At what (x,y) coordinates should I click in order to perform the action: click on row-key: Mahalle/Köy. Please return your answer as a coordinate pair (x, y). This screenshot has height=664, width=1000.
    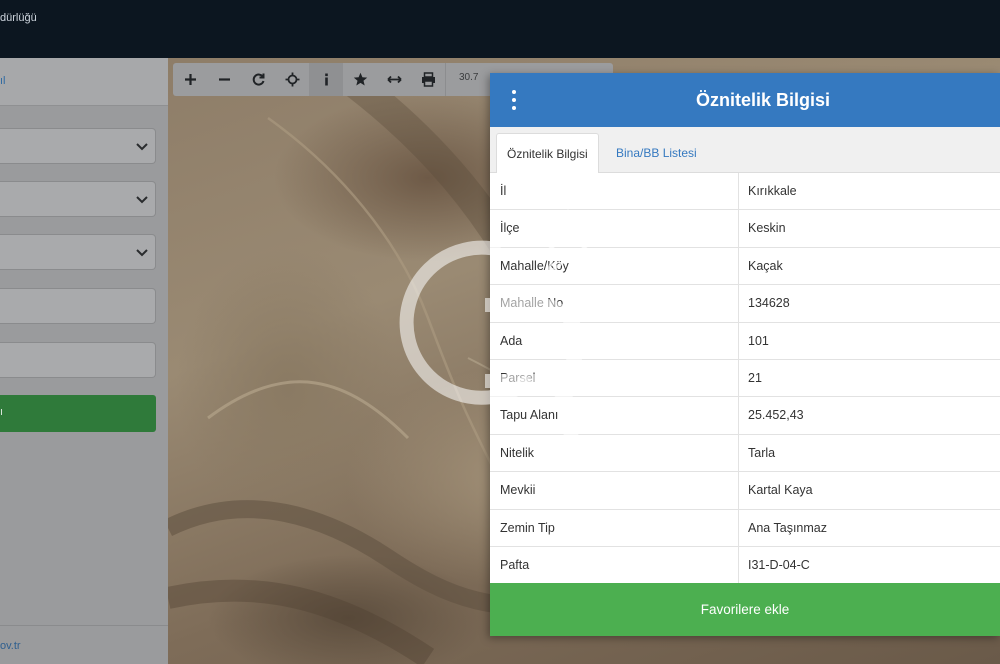
    Looking at the image, I should click on (534, 265).